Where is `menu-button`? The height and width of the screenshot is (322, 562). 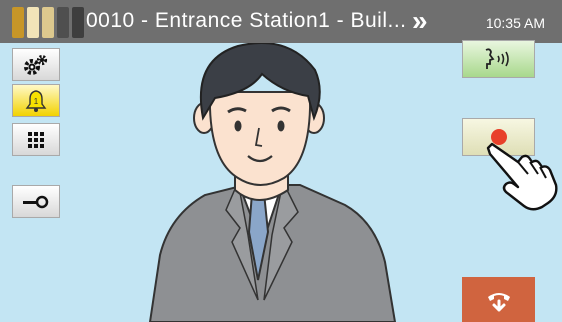 menu-button is located at coordinates (36, 139).